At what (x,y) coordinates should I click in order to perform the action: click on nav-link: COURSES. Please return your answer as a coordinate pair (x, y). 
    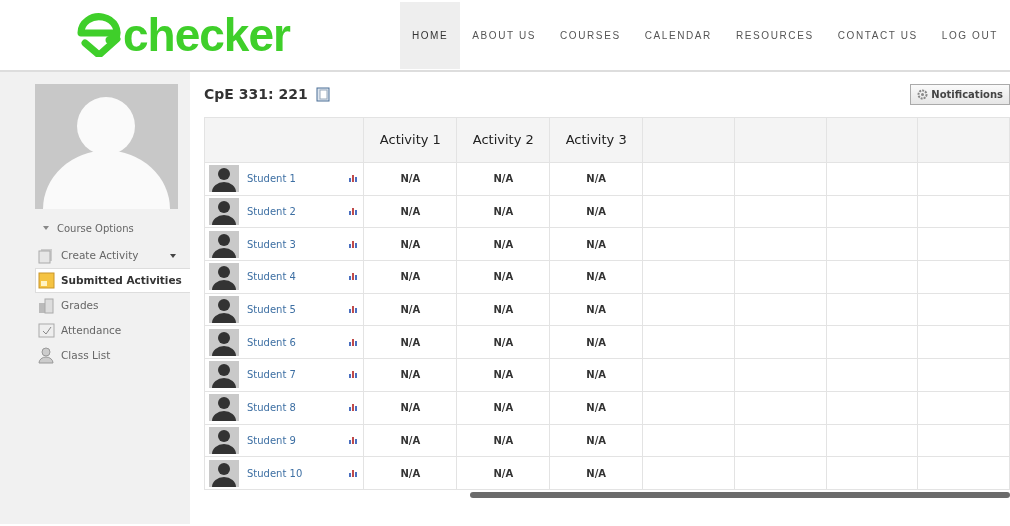
    Looking at the image, I should click on (590, 35).